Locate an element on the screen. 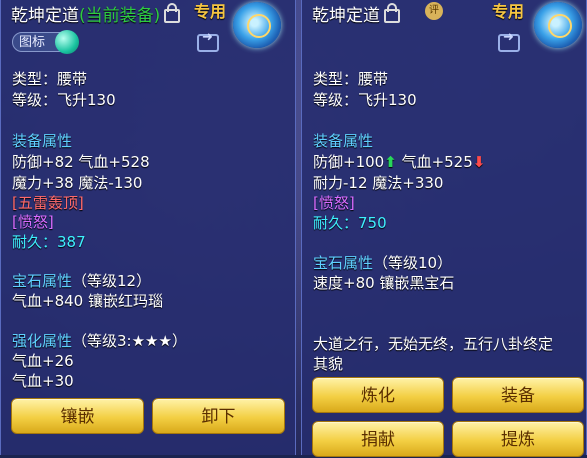 This screenshot has width=587, height=458. unequip-button: 卸下 is located at coordinates (218, 416).